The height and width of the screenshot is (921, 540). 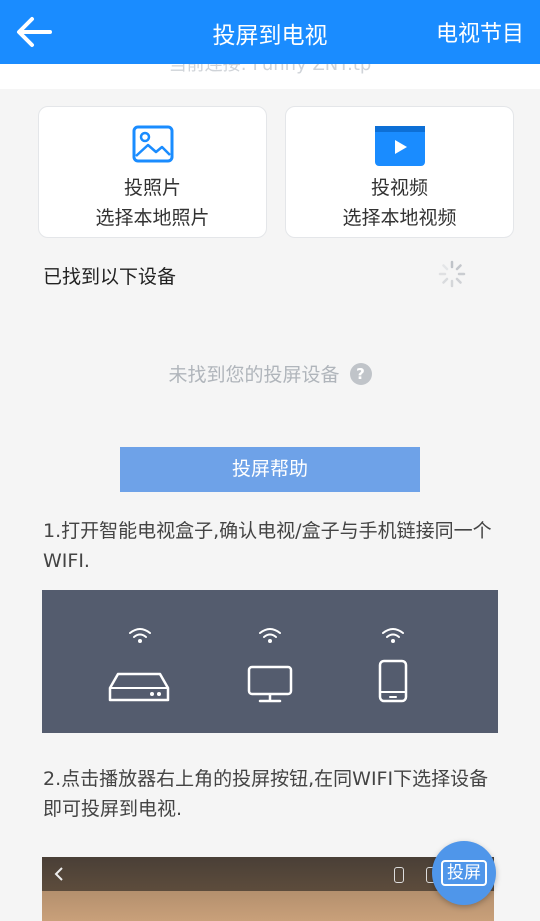 I want to click on no-devices-text: 未找到您的投屏设备, so click(x=254, y=375).